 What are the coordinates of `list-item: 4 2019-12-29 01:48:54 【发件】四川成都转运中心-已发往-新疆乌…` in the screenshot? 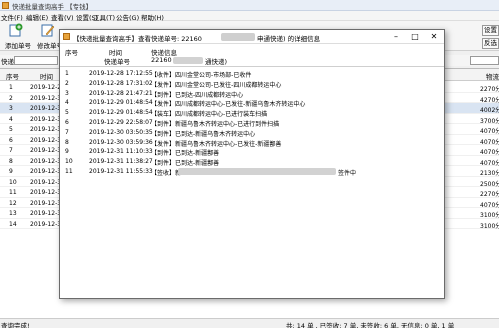 It's located at (252, 103).